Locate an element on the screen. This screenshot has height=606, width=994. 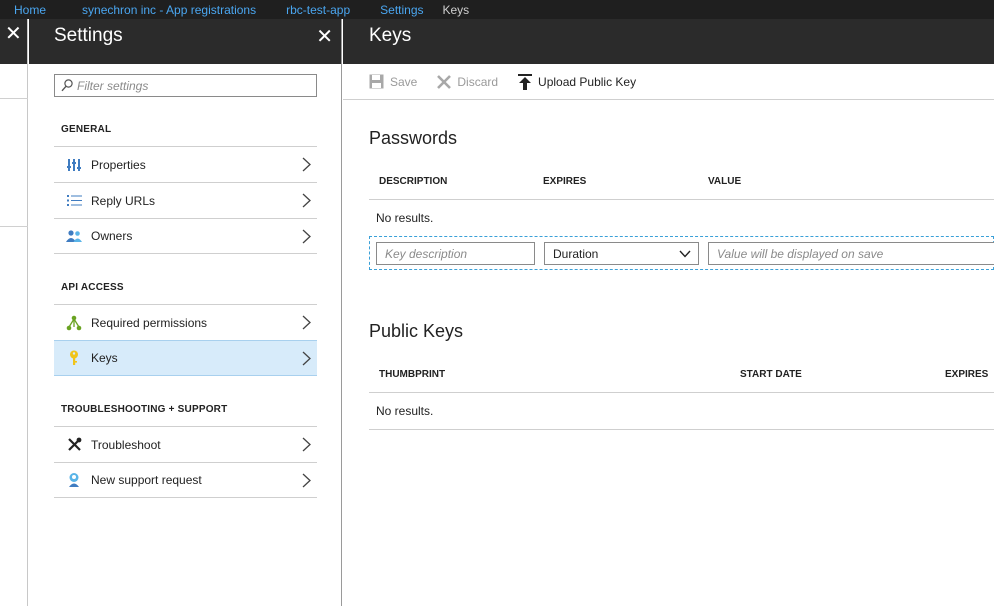
sidebar-item-required-permissions: Required permissions is located at coordinates (185, 322).